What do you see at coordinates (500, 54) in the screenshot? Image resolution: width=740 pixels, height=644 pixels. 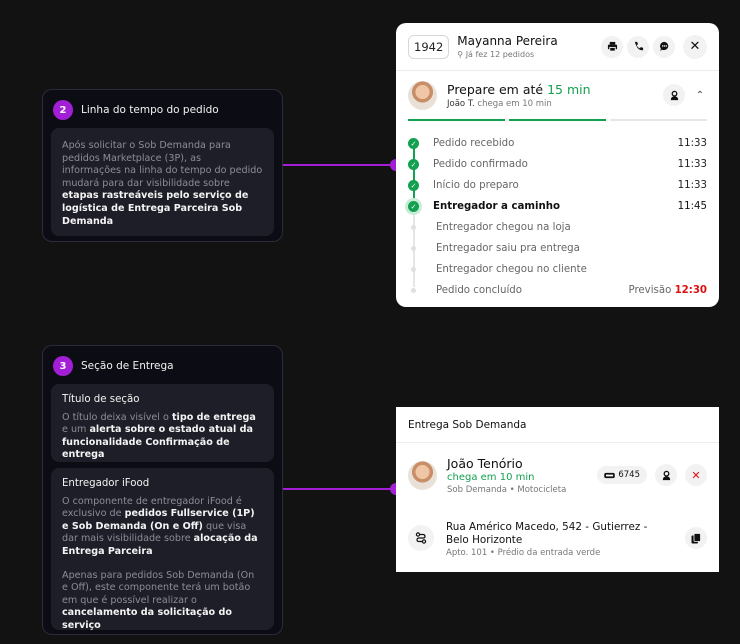 I see `customer-orders: Já fez 12 pedidos` at bounding box center [500, 54].